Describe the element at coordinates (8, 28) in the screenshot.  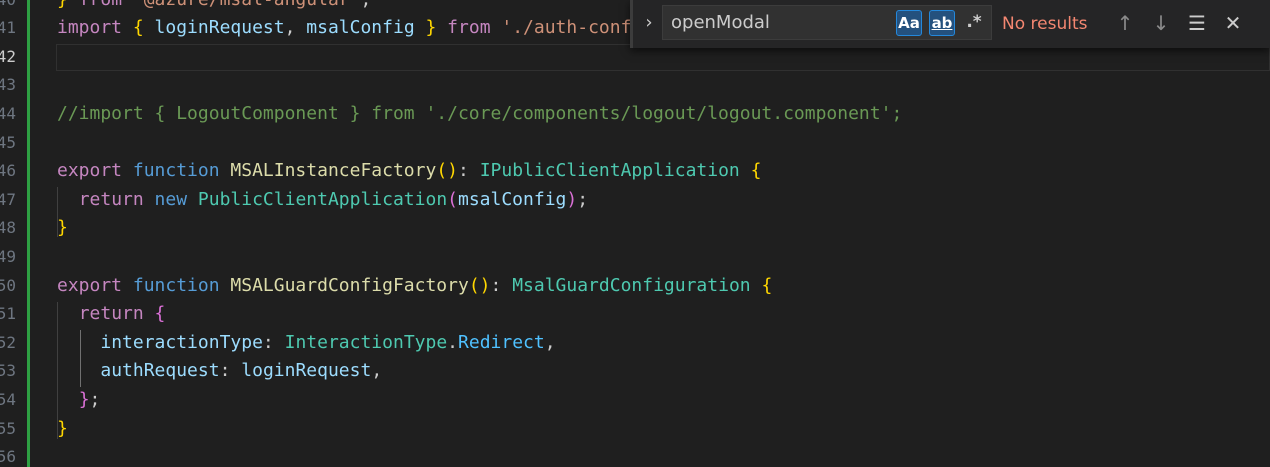
I see `line-number: 41` at that location.